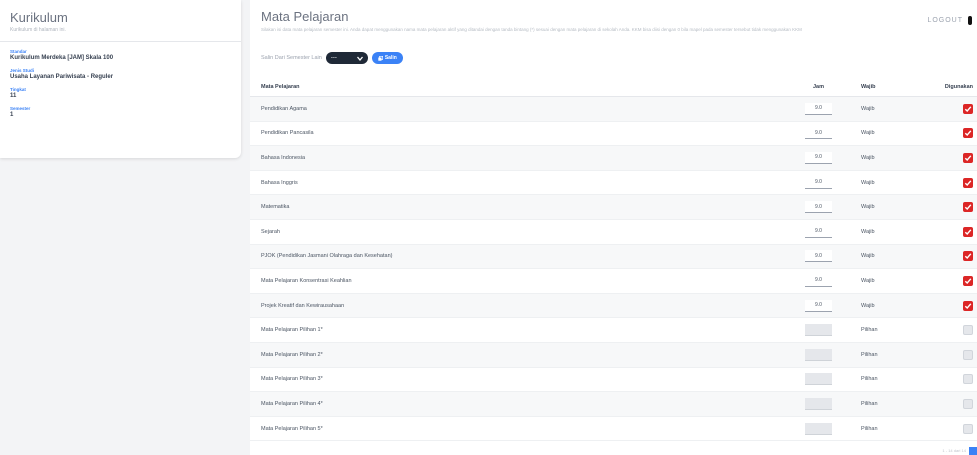 The width and height of the screenshot is (977, 455). Describe the element at coordinates (284, 108) in the screenshot. I see `subject-name: Pendidikan Agama` at that location.